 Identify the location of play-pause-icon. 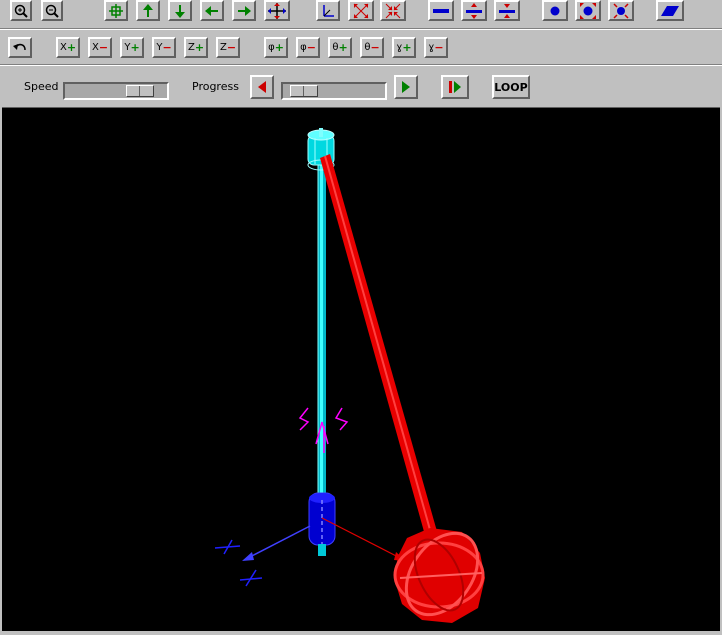
(455, 87).